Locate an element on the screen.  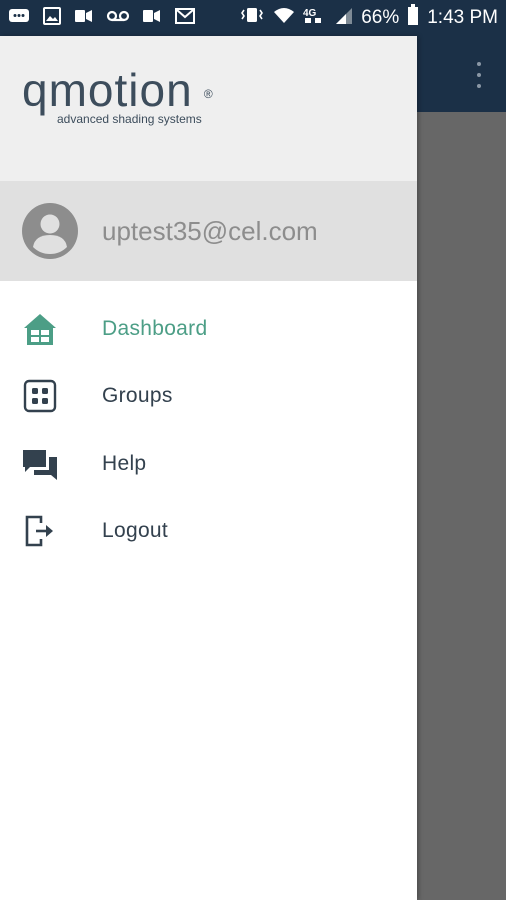
registered-mark: ® is located at coordinates (208, 94).